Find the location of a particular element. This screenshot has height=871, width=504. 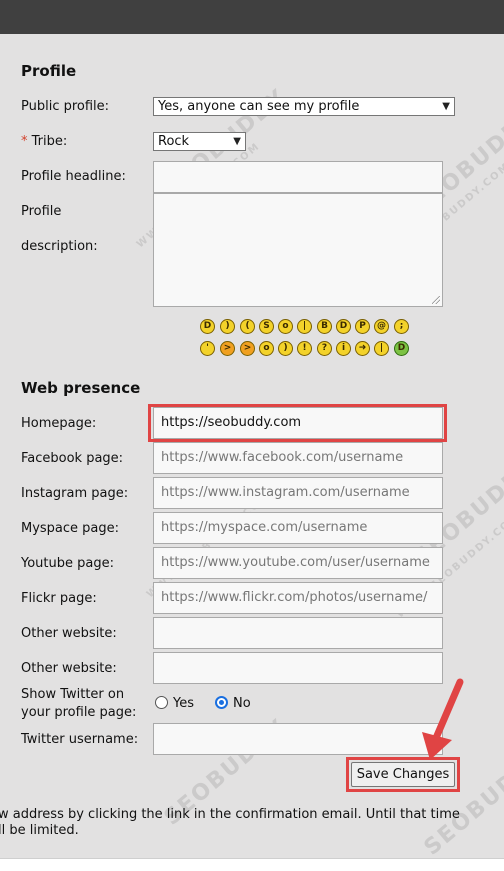

show-twitter-yes-label: Yes is located at coordinates (183, 703).